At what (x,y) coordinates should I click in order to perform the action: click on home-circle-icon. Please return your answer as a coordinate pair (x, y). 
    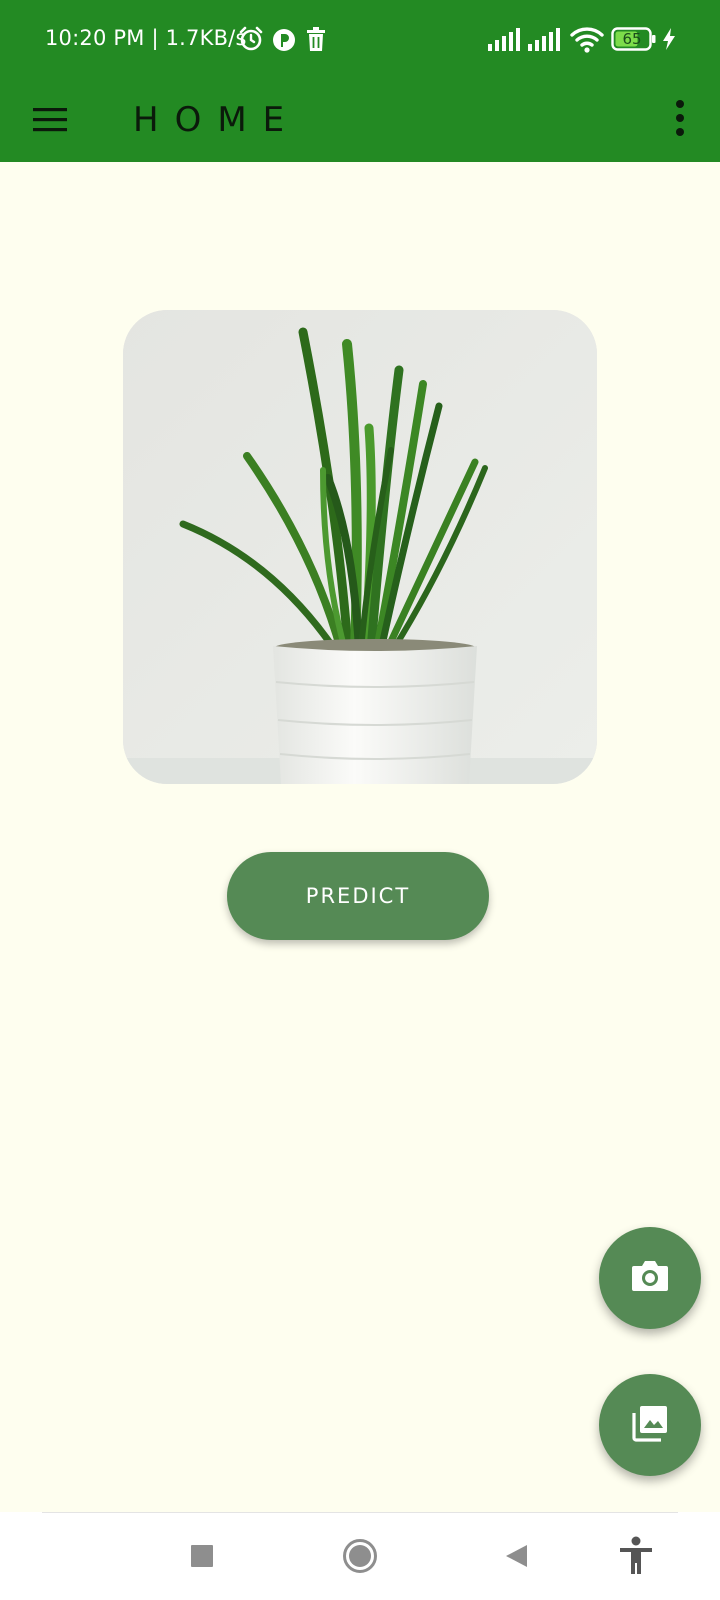
    Looking at the image, I should click on (360, 1556).